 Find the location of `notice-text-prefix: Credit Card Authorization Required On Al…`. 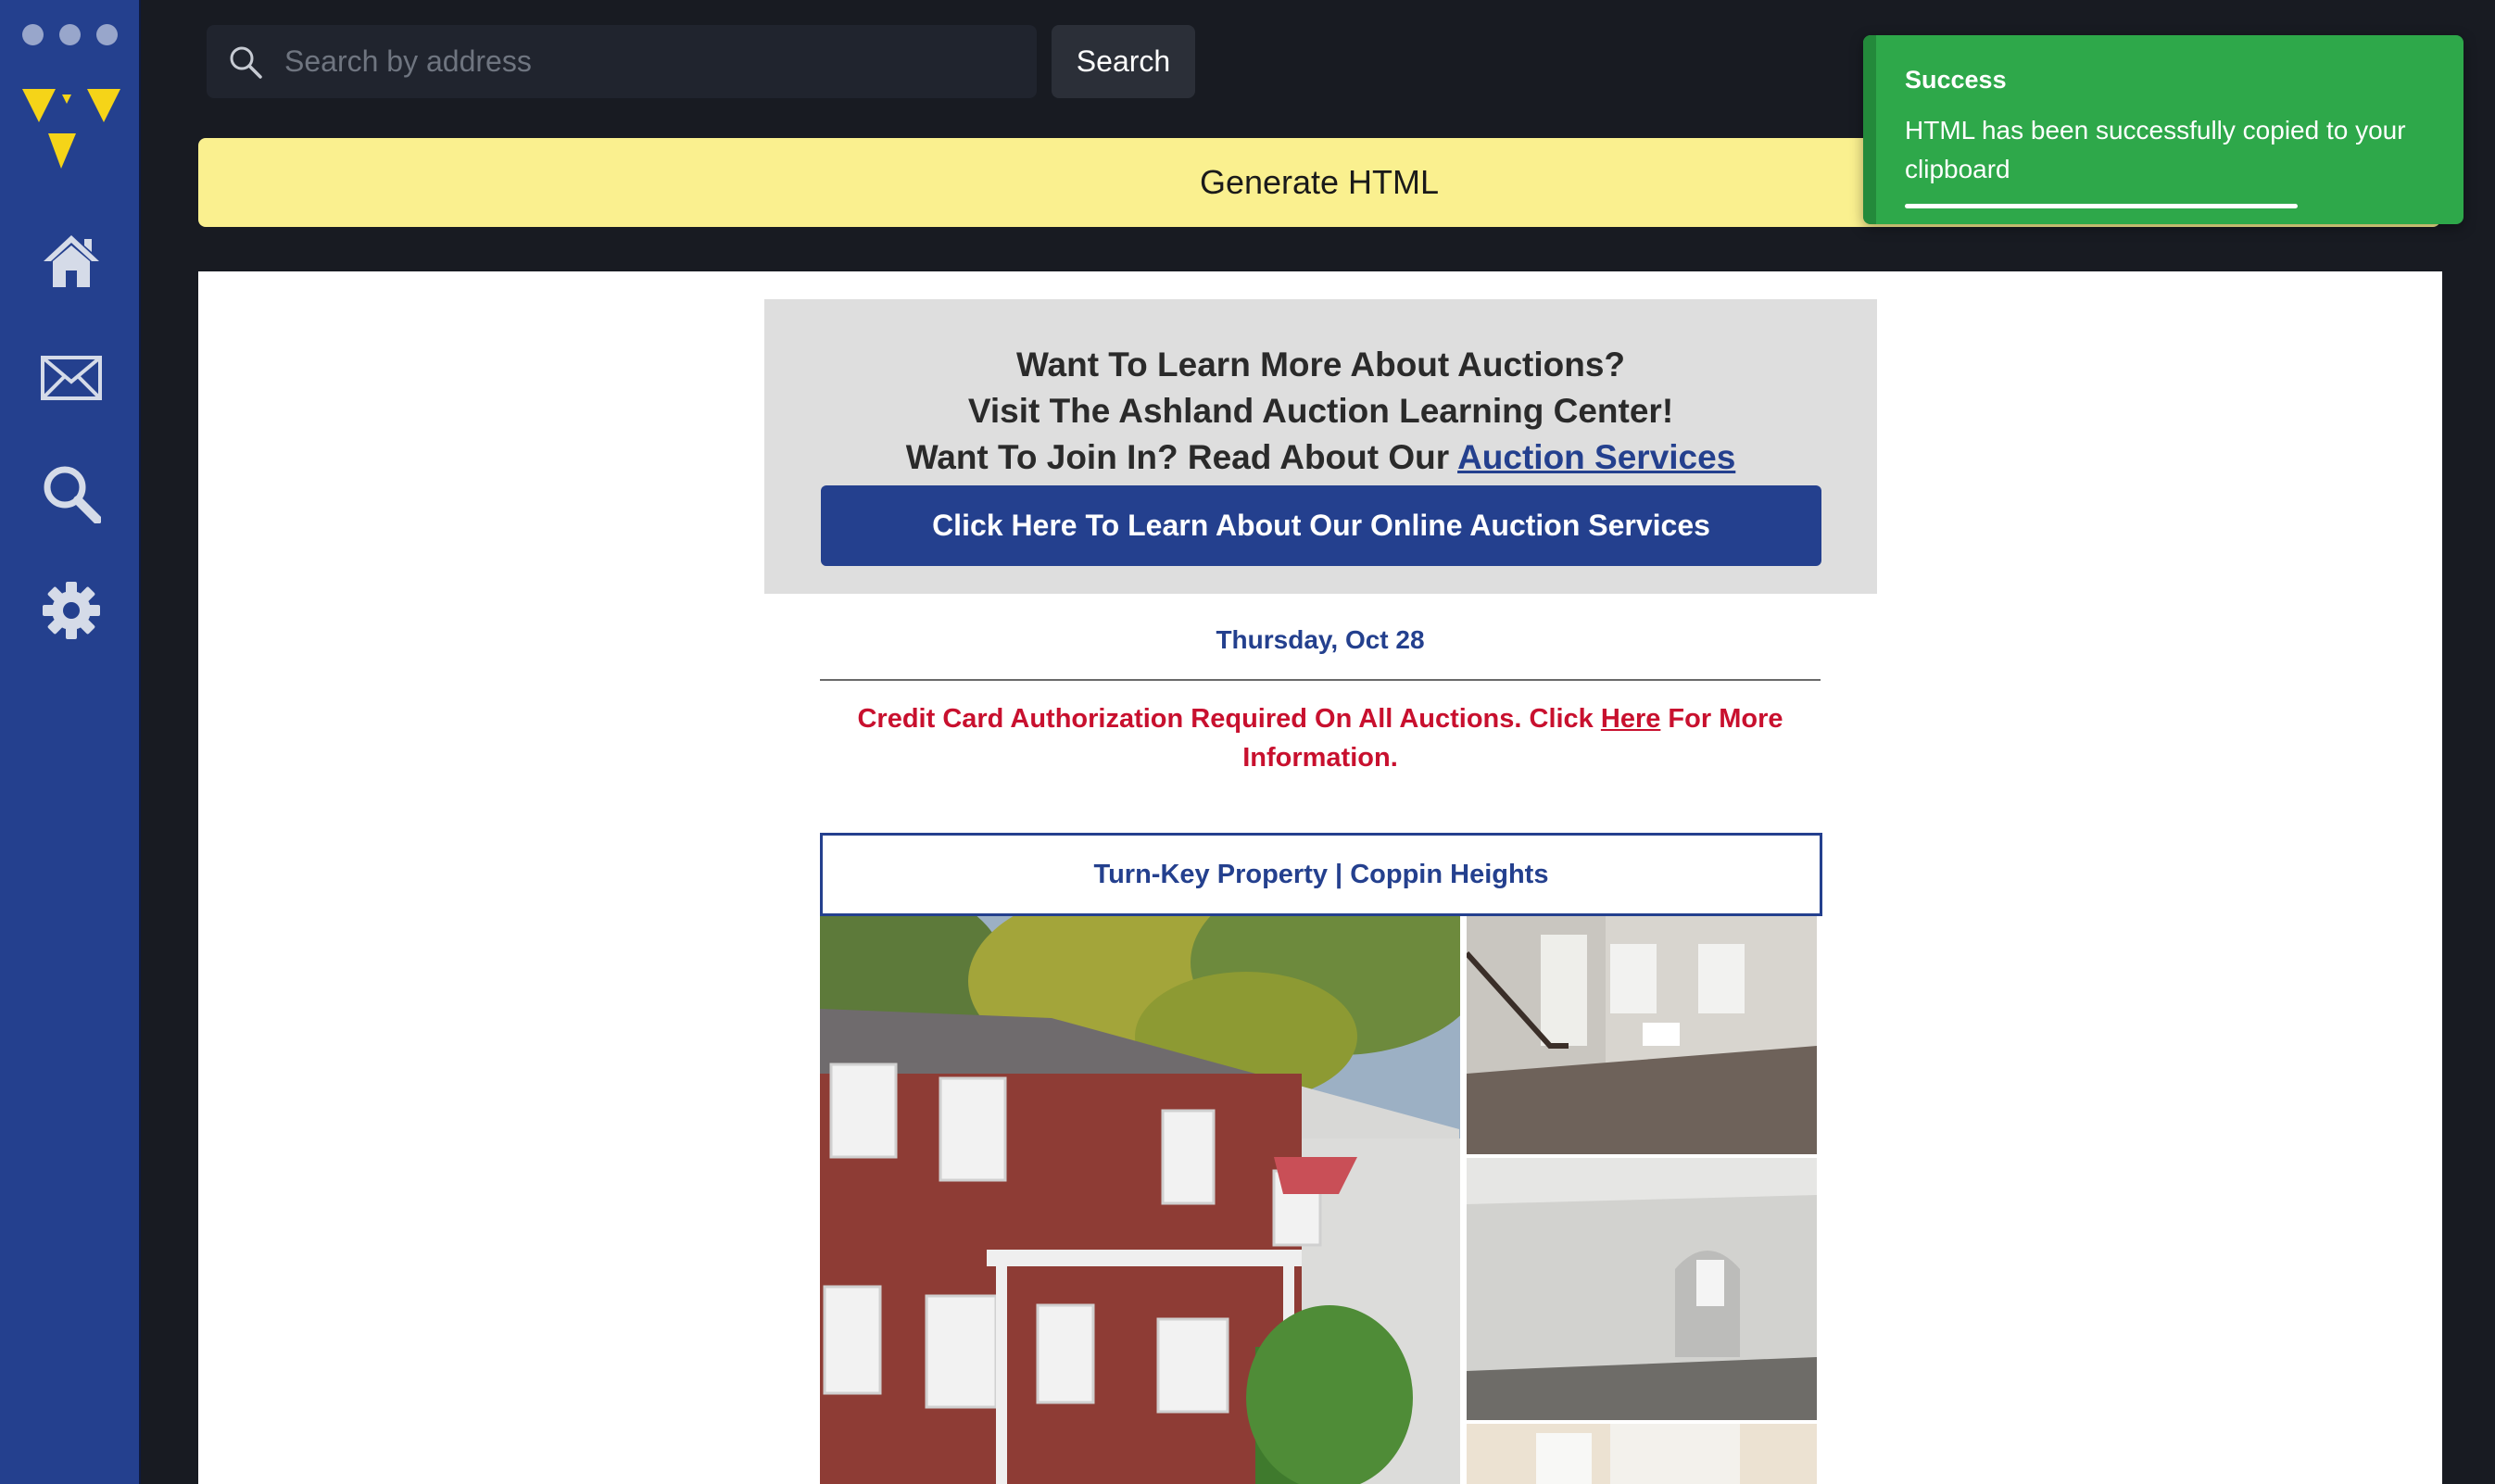

notice-text-prefix: Credit Card Authorization Required On Al… is located at coordinates (1229, 719).